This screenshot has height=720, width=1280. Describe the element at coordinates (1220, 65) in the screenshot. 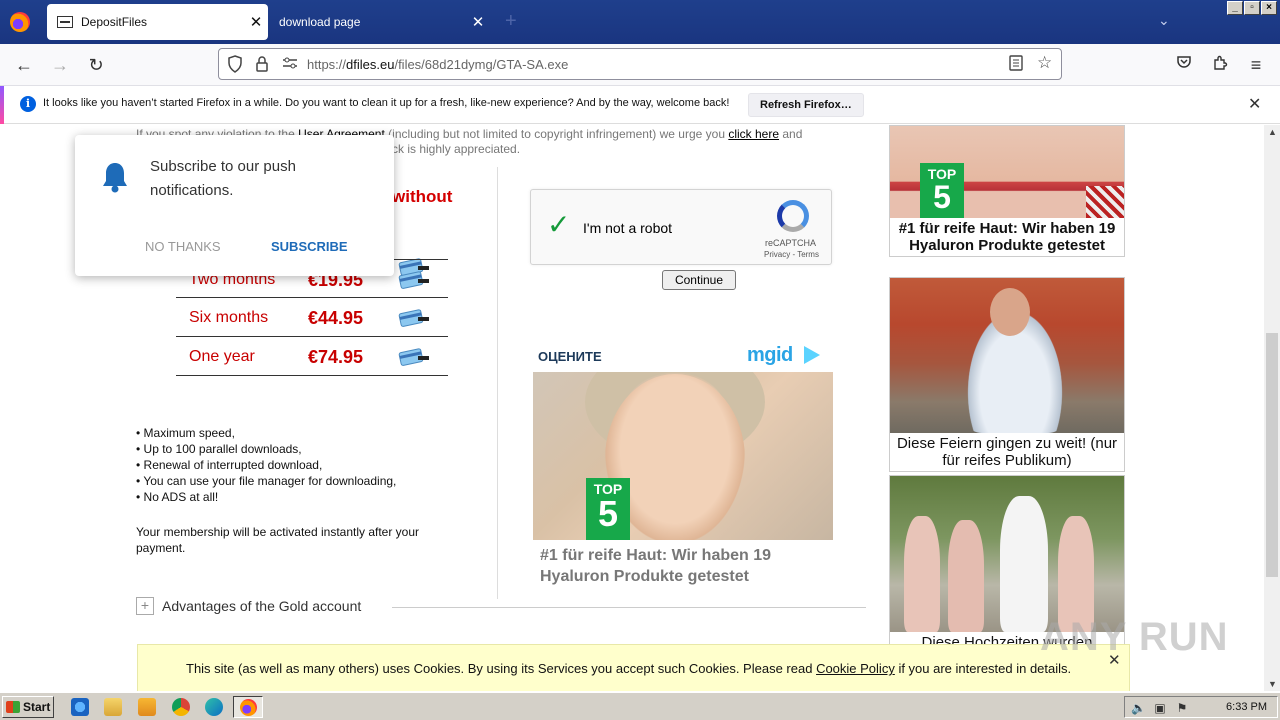

I see `extensions-icon` at that location.